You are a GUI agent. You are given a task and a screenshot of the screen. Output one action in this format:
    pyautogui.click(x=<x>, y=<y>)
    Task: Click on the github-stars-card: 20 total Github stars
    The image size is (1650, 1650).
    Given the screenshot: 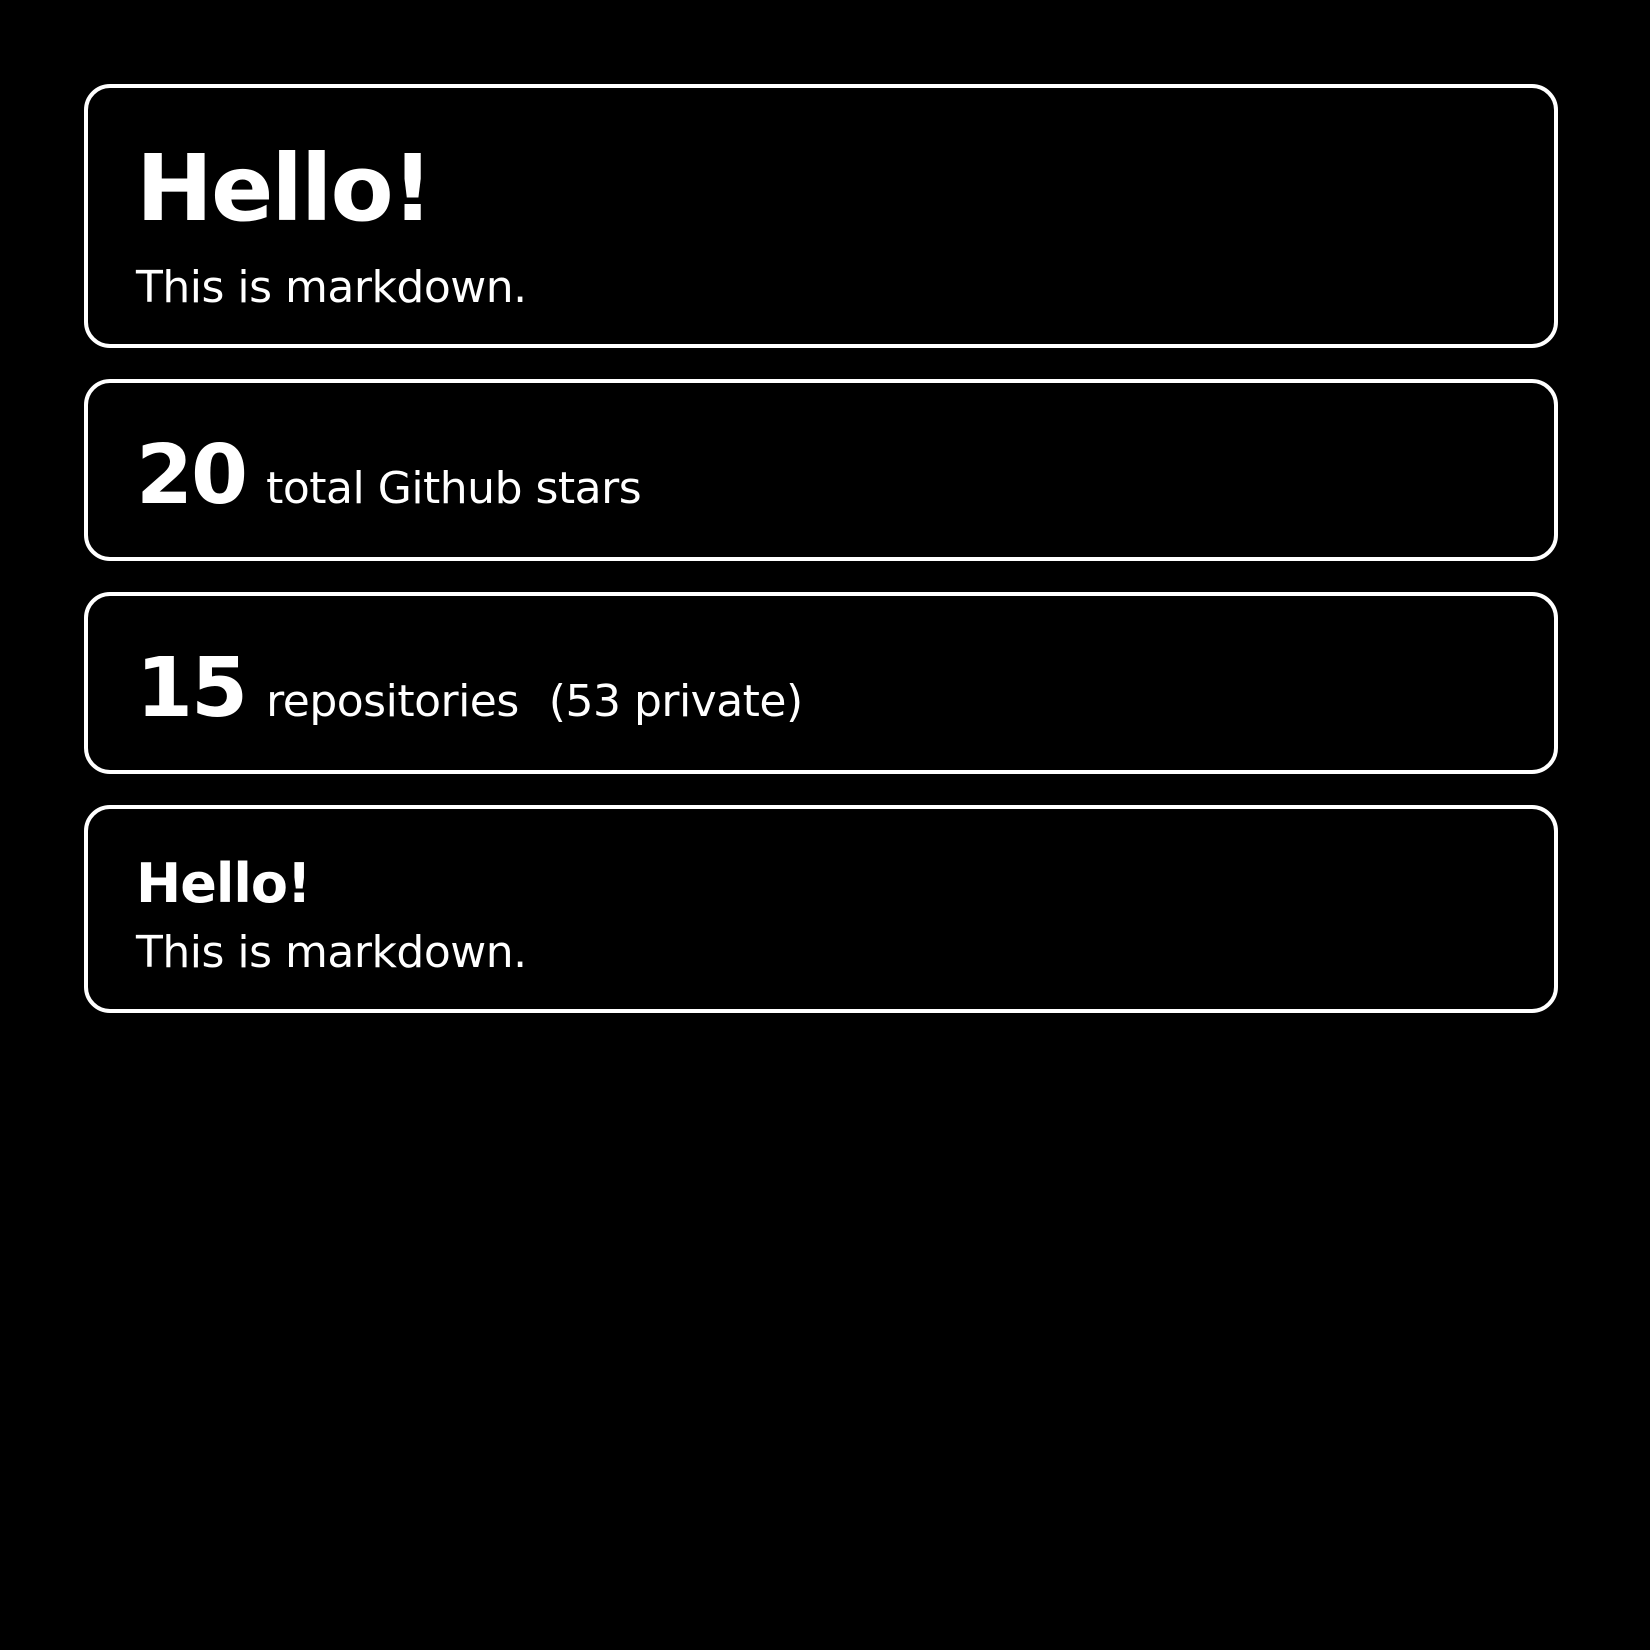 What is the action you would take?
    pyautogui.click(x=821, y=470)
    